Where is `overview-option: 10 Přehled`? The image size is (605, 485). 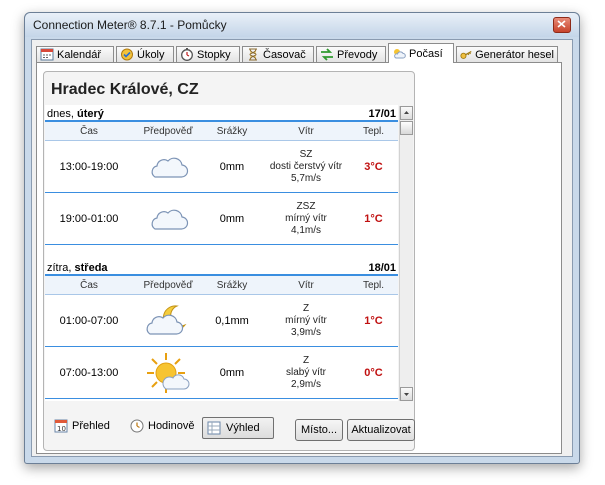
overview-option: 10 Přehled is located at coordinates (82, 426).